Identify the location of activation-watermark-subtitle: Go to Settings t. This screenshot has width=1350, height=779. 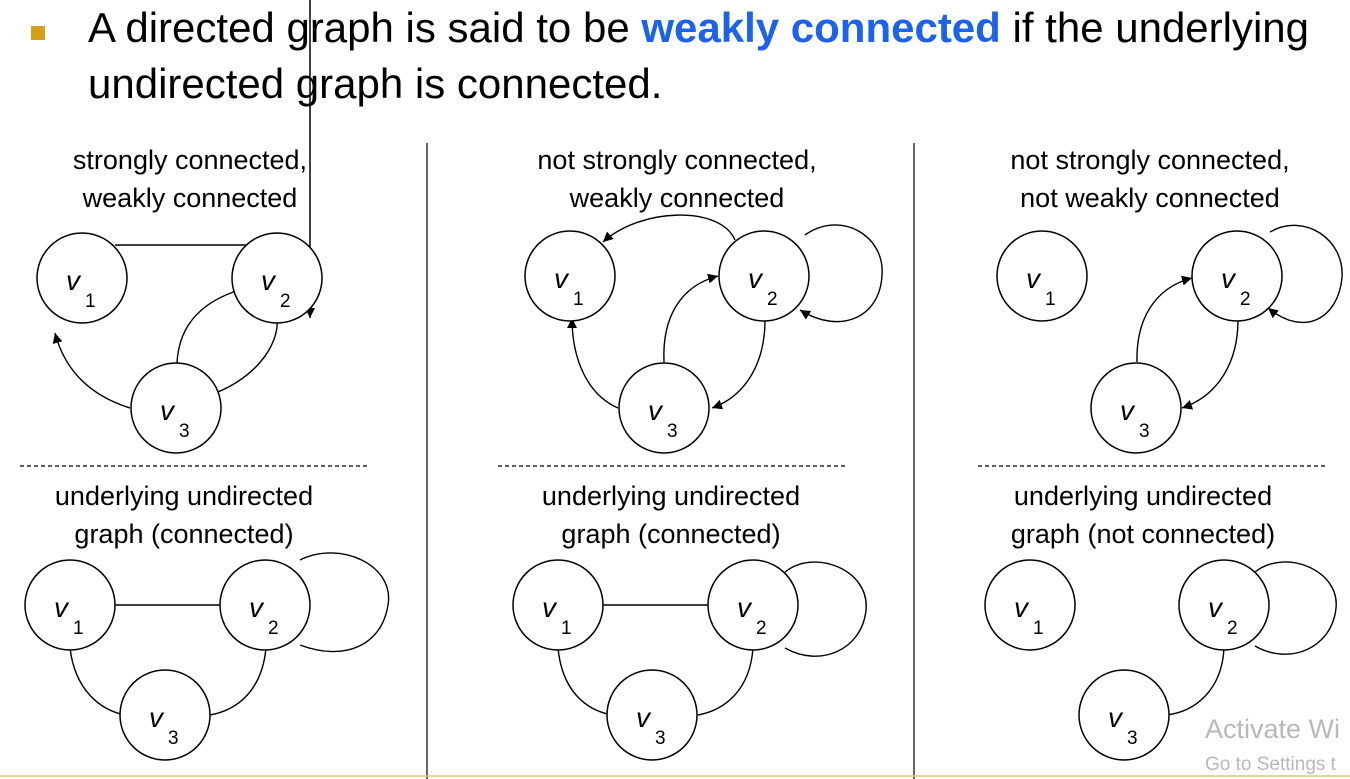
(1270, 764).